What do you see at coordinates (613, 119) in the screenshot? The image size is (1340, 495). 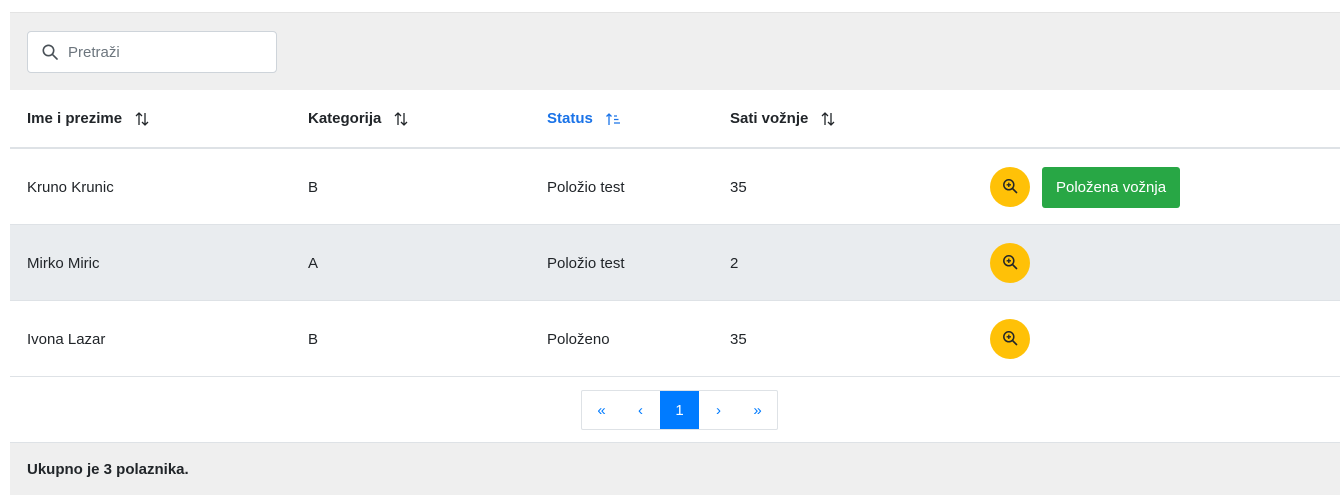 I see `sort-ascending-icon` at bounding box center [613, 119].